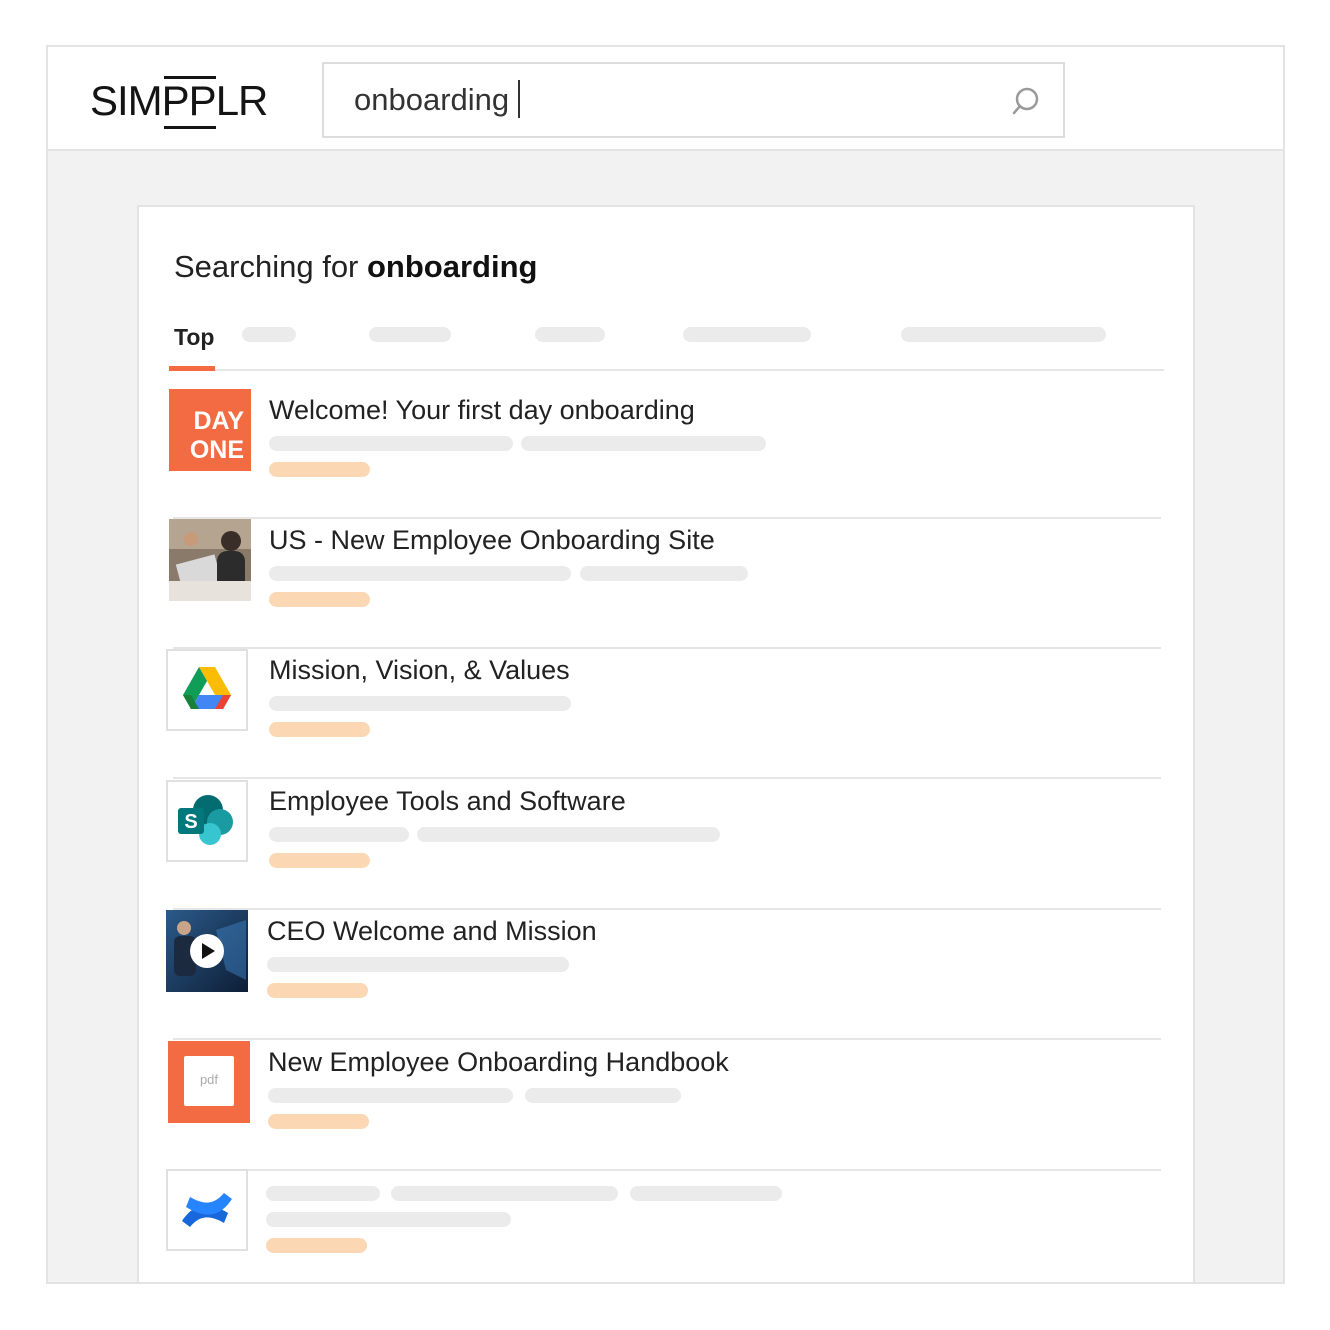  I want to click on thumb-text: ONE, so click(216, 450).